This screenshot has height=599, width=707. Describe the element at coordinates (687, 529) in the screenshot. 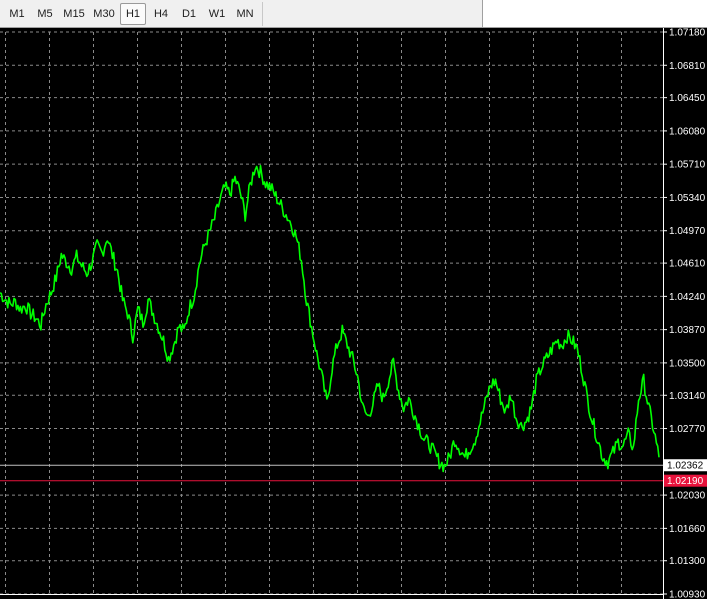

I see `price-axis-label: 1.01660` at that location.